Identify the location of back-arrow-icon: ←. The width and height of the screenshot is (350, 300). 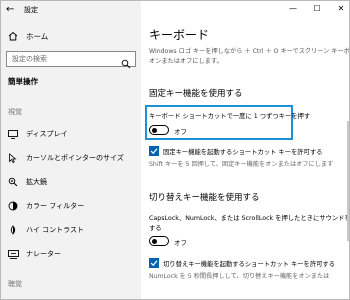
(10, 9).